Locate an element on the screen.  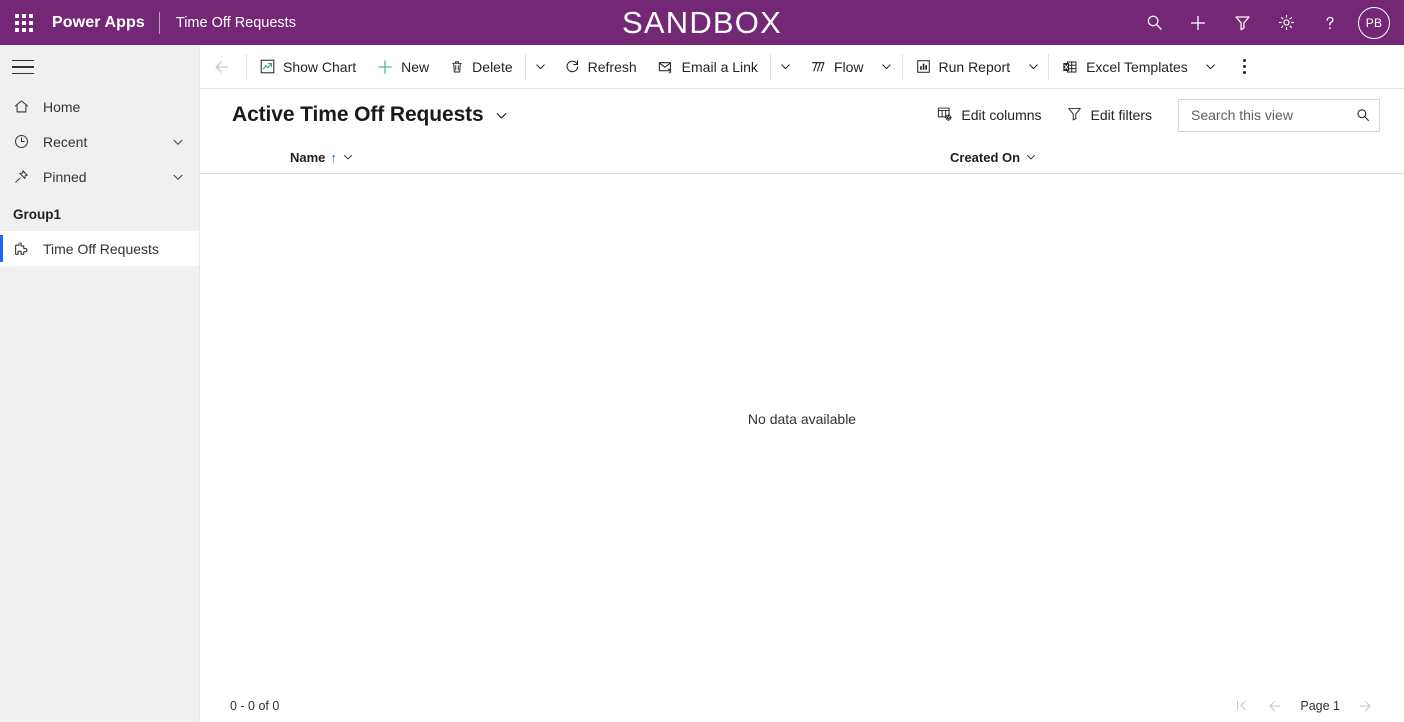
previous-page-icon is located at coordinates (1275, 706).